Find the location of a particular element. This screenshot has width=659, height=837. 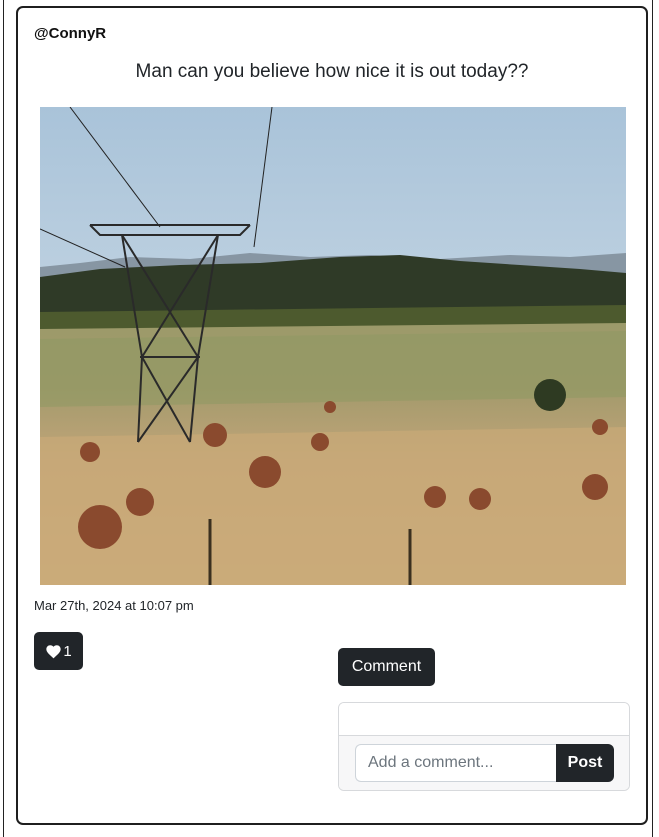

like-count: 1 is located at coordinates (67, 651).